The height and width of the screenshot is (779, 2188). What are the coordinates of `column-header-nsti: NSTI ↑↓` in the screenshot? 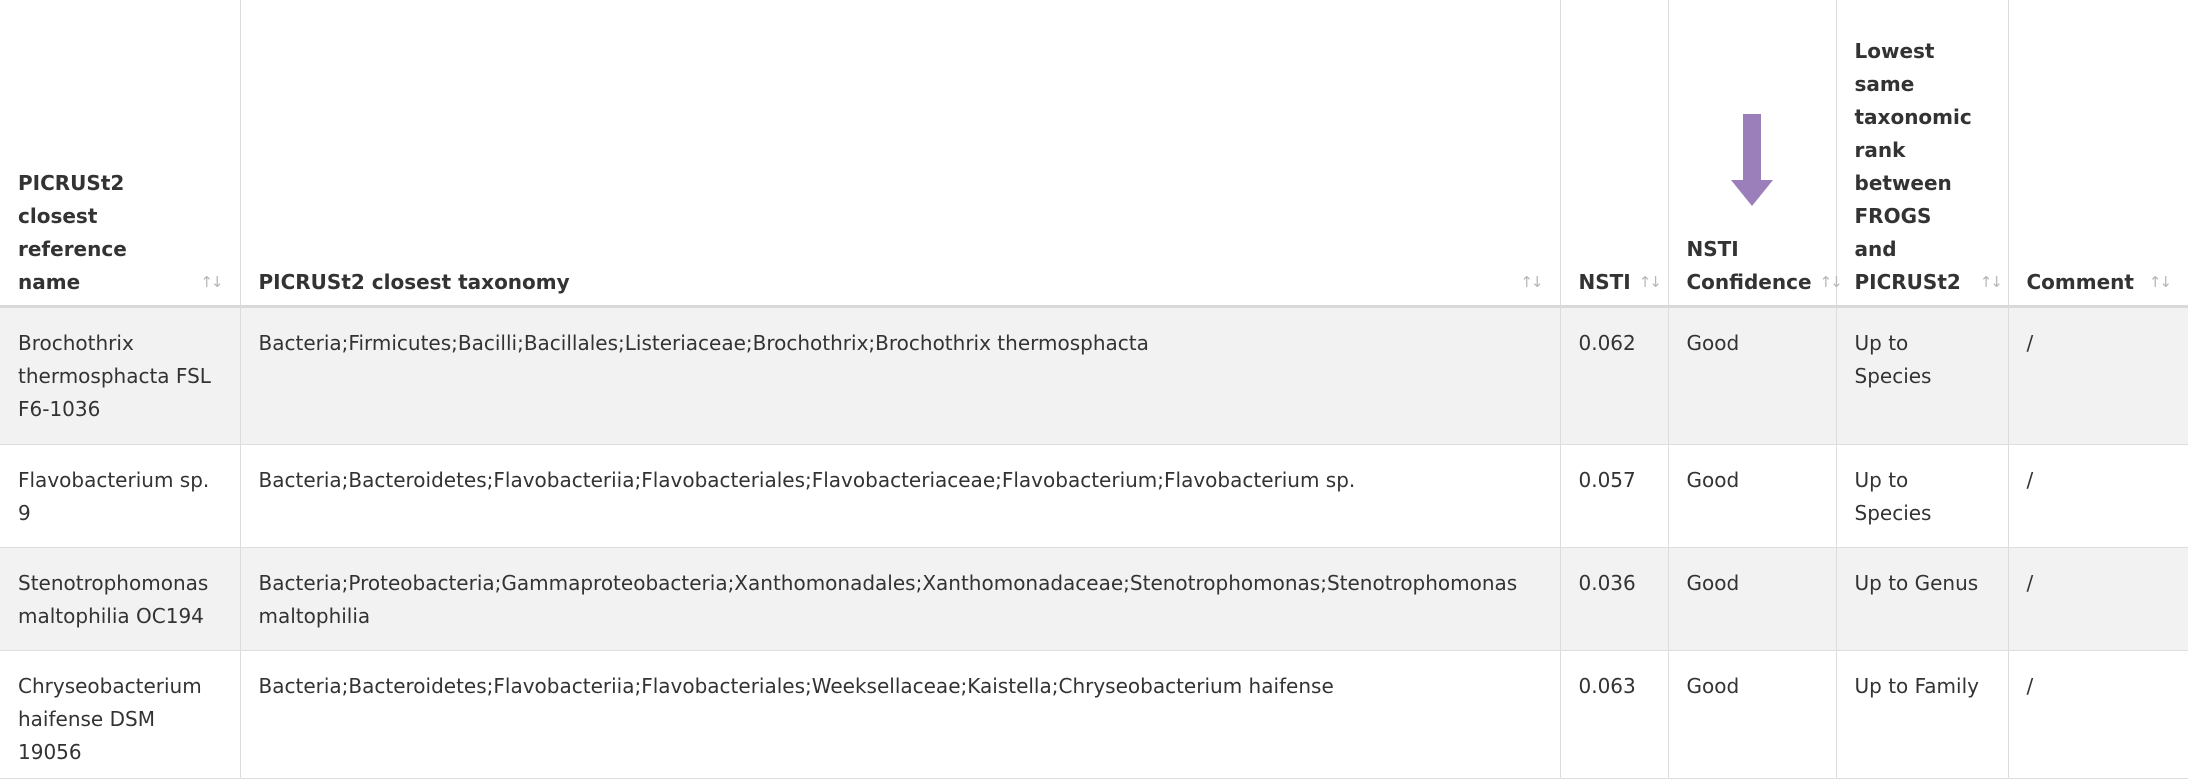 It's located at (1614, 154).